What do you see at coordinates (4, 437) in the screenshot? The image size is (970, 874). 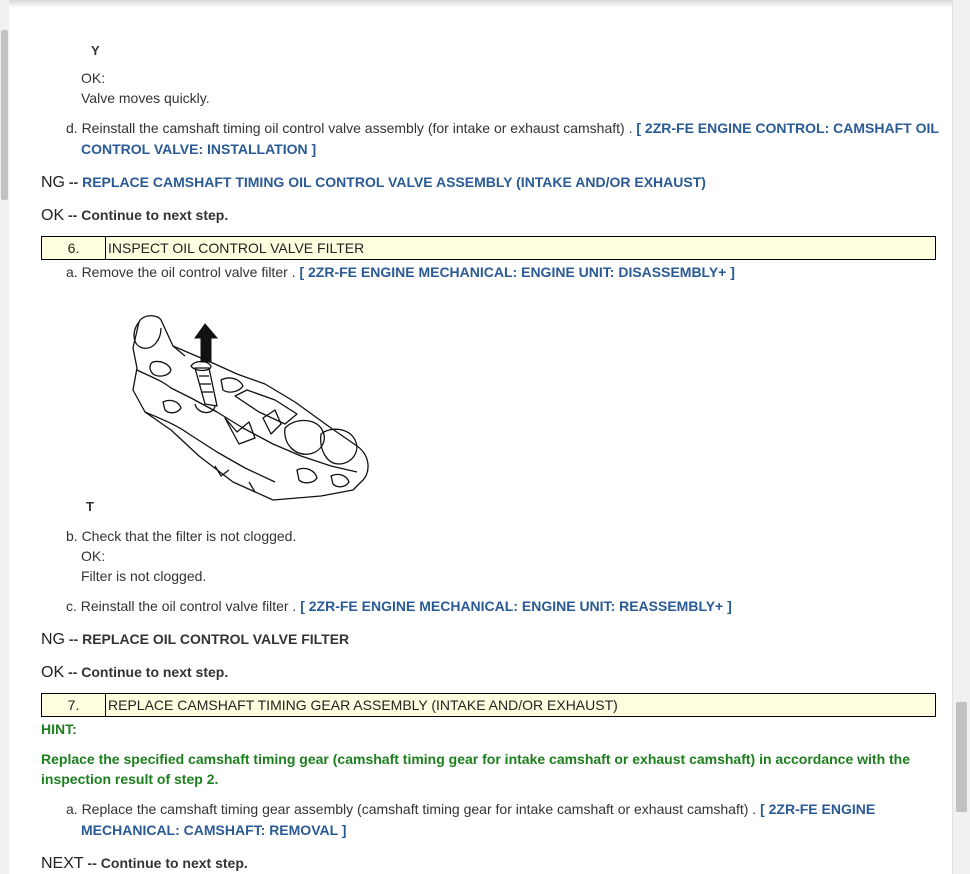 I see `left-scrollbar` at bounding box center [4, 437].